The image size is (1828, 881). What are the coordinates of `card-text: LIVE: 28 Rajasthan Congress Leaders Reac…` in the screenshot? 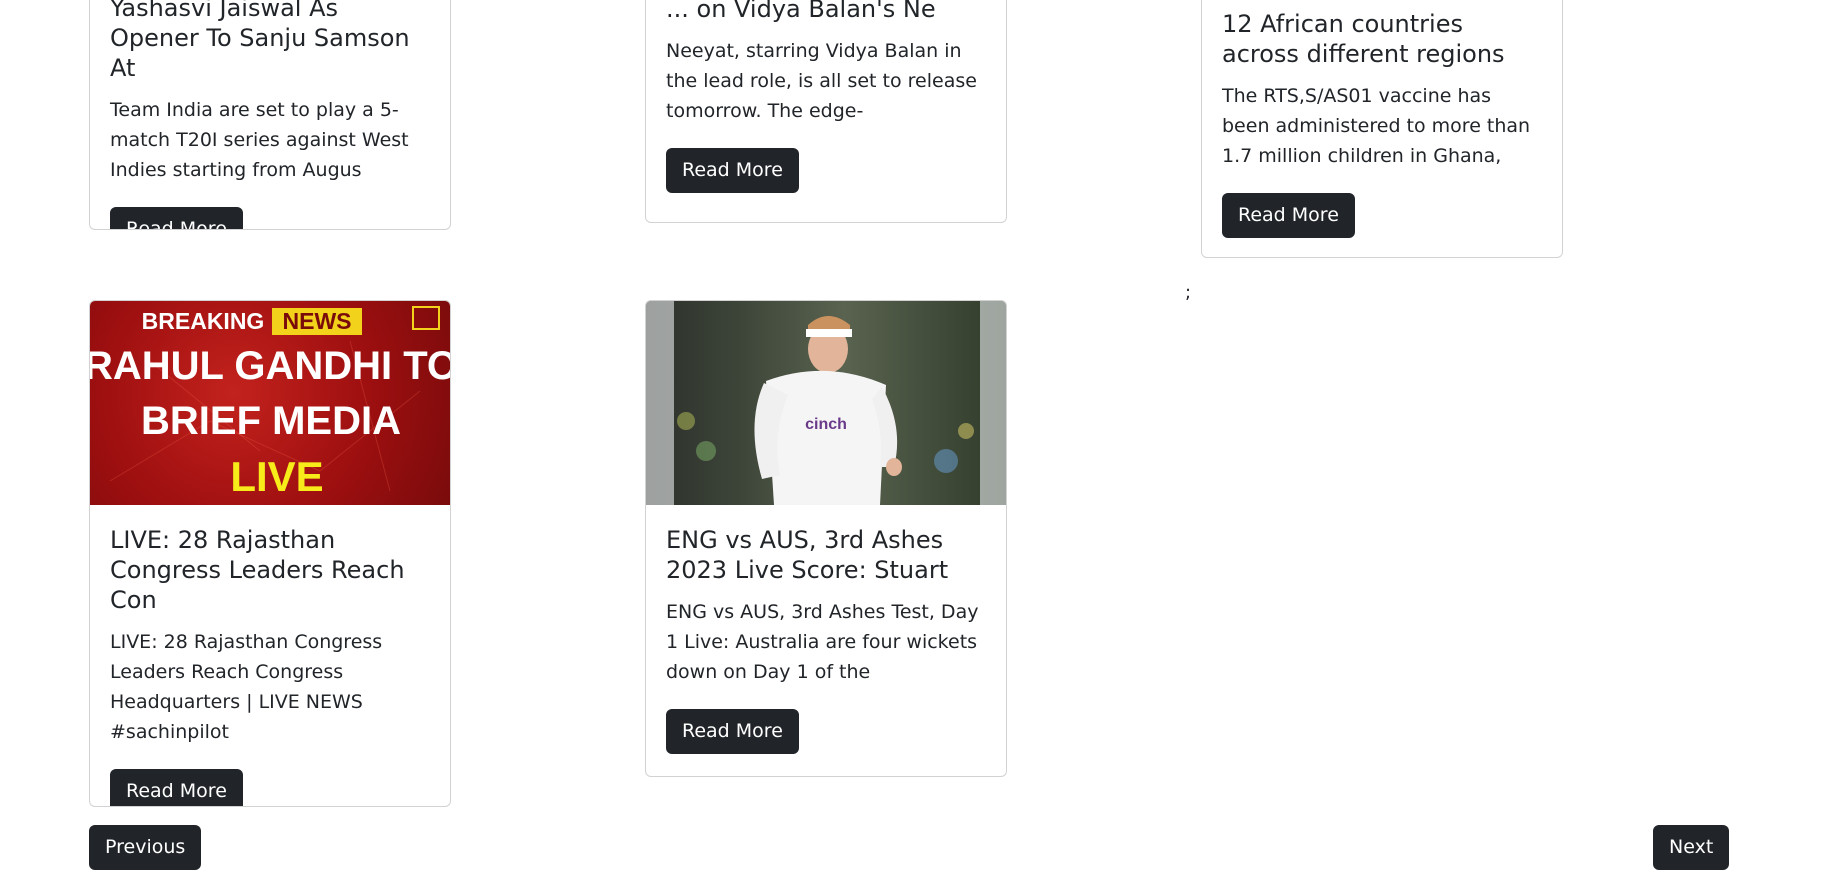 It's located at (246, 687).